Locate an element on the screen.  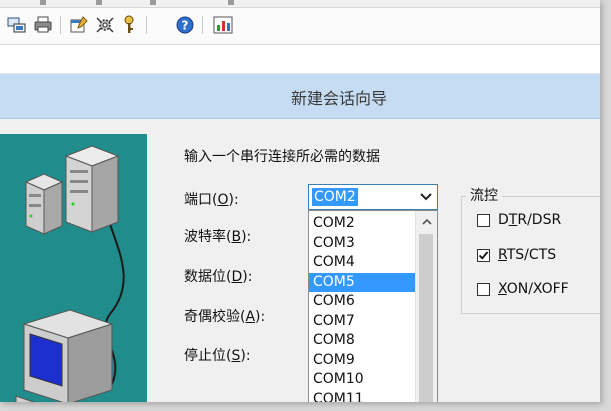
xon-xoff-label: XON/XOFF is located at coordinates (533, 289).